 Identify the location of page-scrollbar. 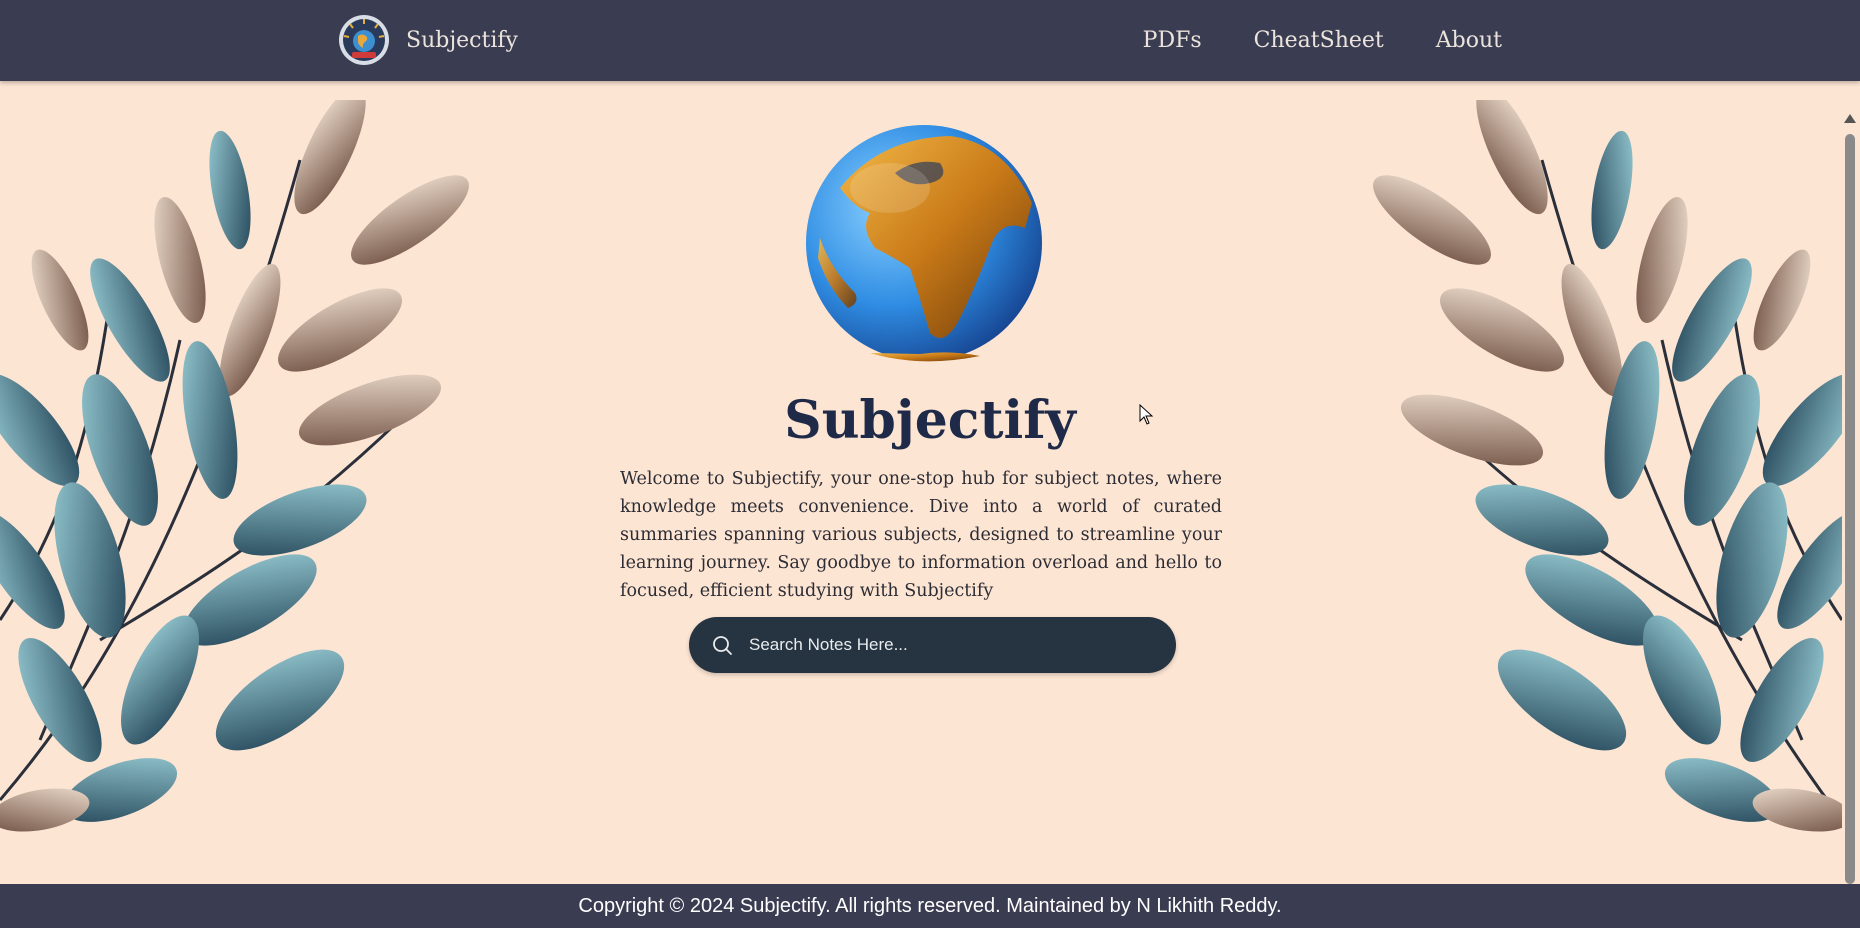
(1850, 494).